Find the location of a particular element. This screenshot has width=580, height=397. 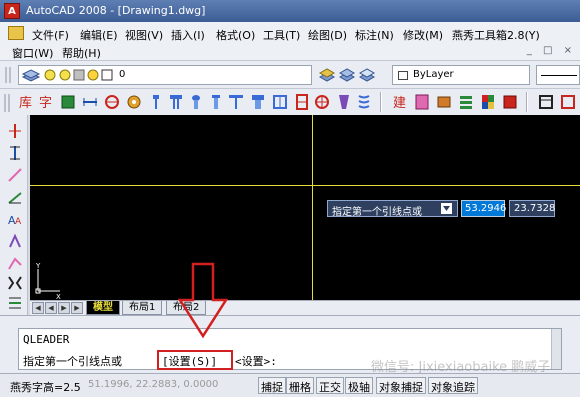

crosshair-vertical is located at coordinates (312, 207).